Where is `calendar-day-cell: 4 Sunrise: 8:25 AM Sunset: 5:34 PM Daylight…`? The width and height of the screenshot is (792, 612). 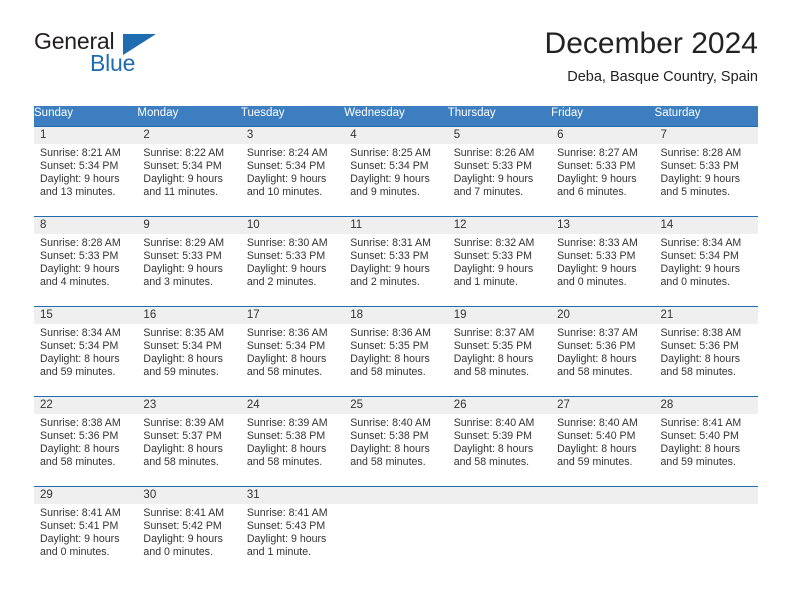 calendar-day-cell: 4 Sunrise: 8:25 AM Sunset: 5:34 PM Daylight… is located at coordinates (396, 170).